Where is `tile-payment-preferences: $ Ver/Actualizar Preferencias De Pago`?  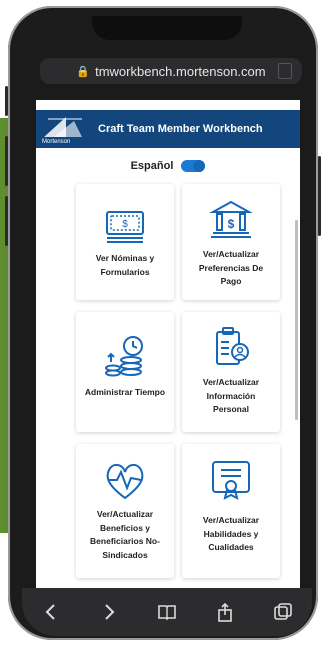
tile-payment-preferences: $ Ver/Actualizar Preferencias De Pago is located at coordinates (231, 242).